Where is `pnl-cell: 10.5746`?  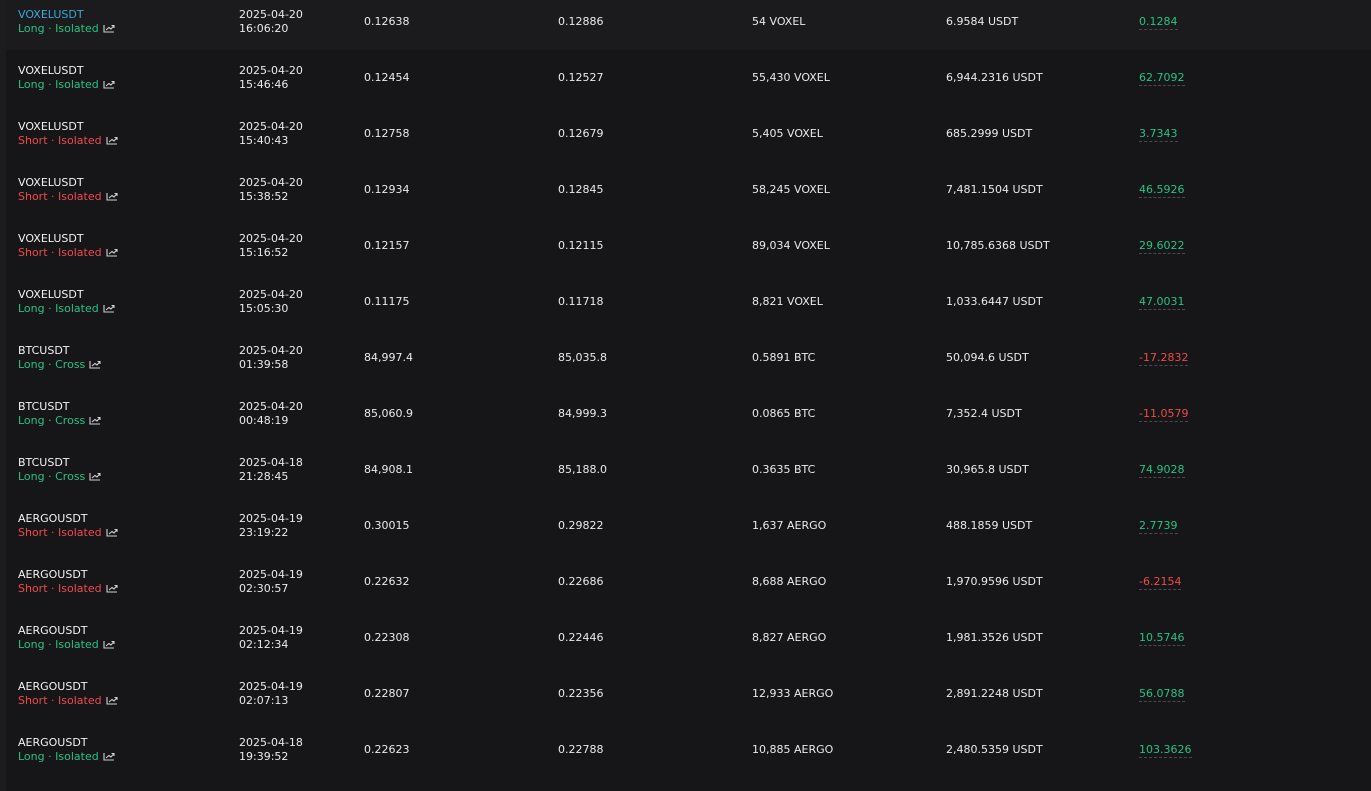 pnl-cell: 10.5746 is located at coordinates (1162, 638).